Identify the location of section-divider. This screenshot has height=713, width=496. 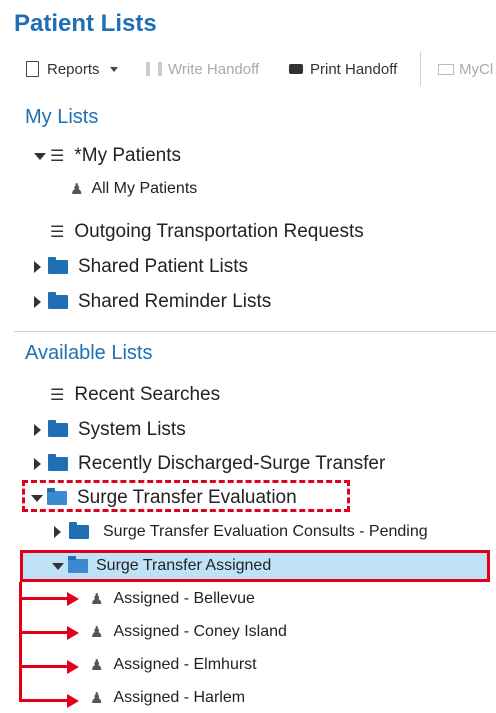
(255, 331).